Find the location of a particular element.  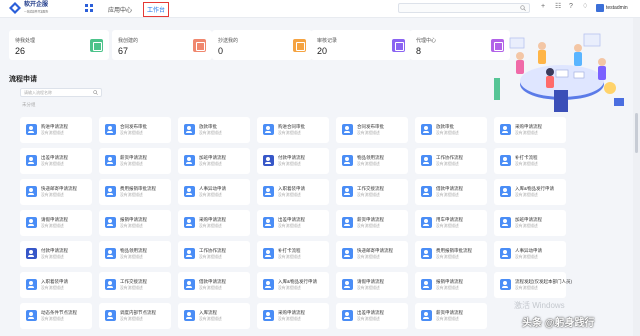

card-icon is located at coordinates (31, 253).